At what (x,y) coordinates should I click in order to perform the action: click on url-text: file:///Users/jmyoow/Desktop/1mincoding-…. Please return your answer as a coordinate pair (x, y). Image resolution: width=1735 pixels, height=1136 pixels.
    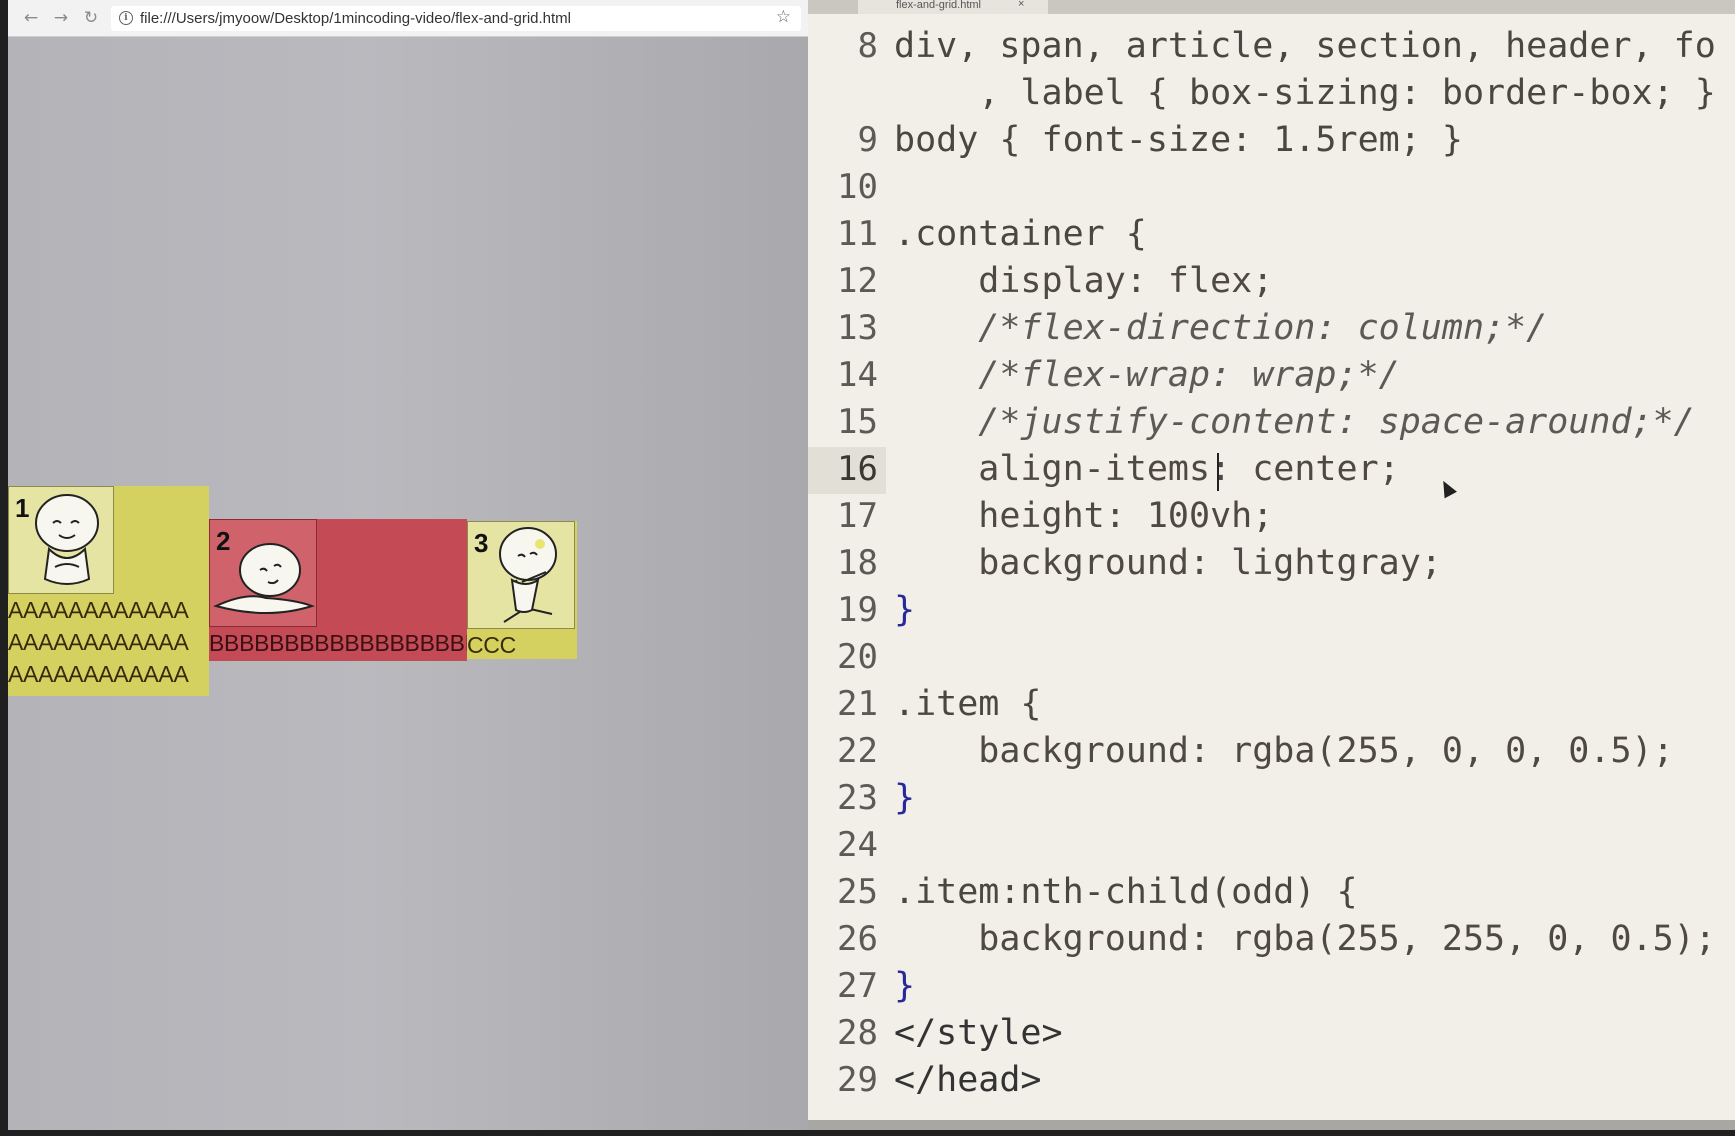
    Looking at the image, I should click on (355, 18).